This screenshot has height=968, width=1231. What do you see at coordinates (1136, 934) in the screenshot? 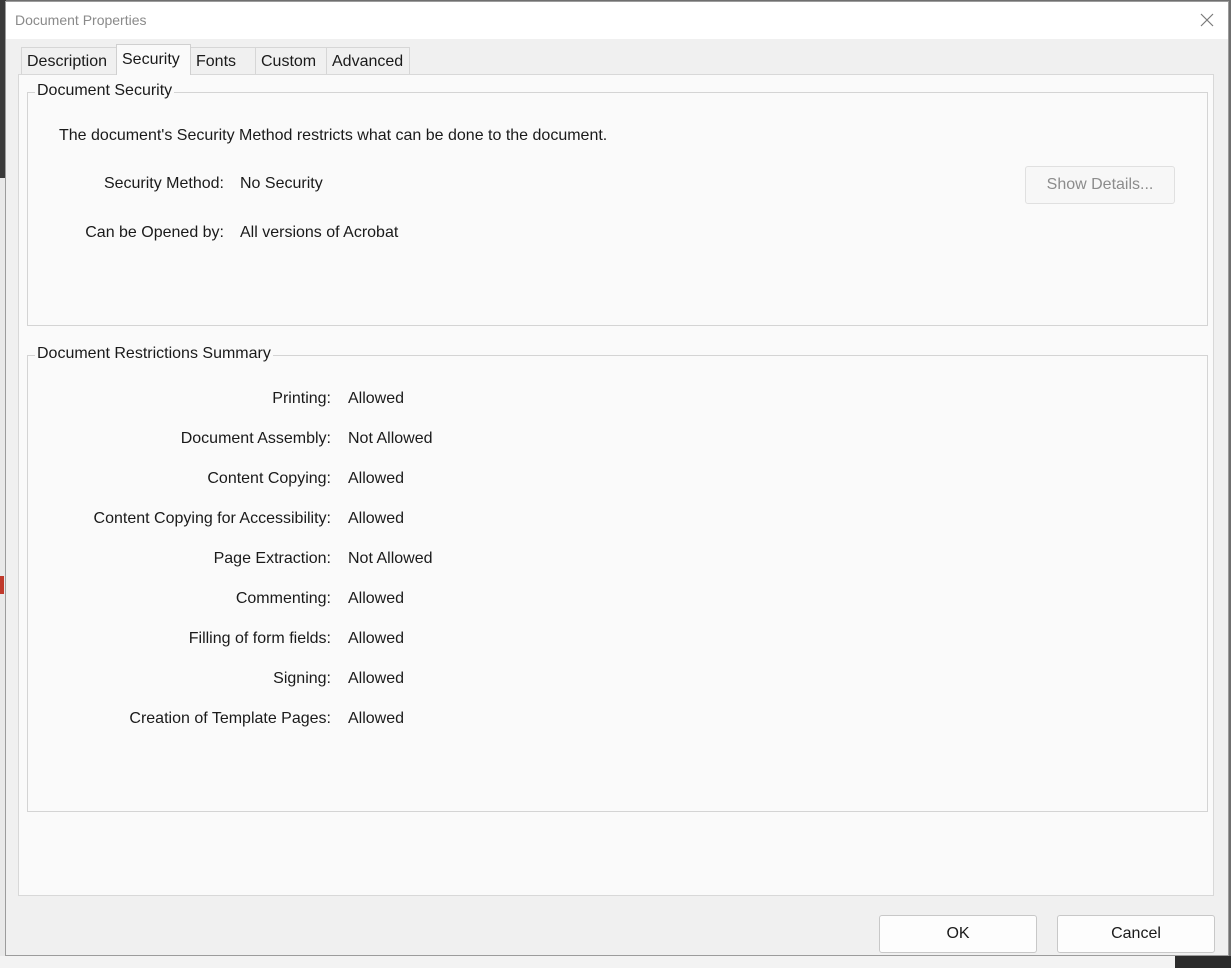
I see `cancel-button: Cancel` at bounding box center [1136, 934].